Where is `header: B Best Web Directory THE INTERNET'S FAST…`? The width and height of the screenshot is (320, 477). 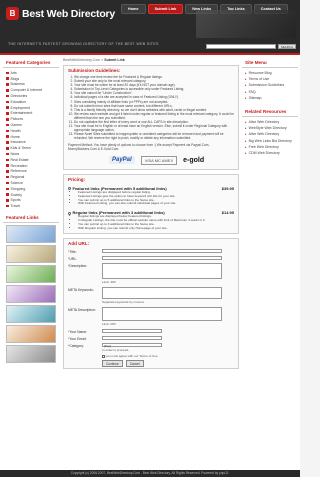 header: B Best Web Directory THE INTERNET'S FAST… is located at coordinates (150, 26).